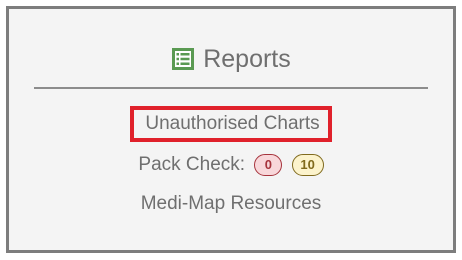 This screenshot has width=462, height=260. I want to click on medi-map-resources-link: Medi-Map Resources, so click(231, 203).